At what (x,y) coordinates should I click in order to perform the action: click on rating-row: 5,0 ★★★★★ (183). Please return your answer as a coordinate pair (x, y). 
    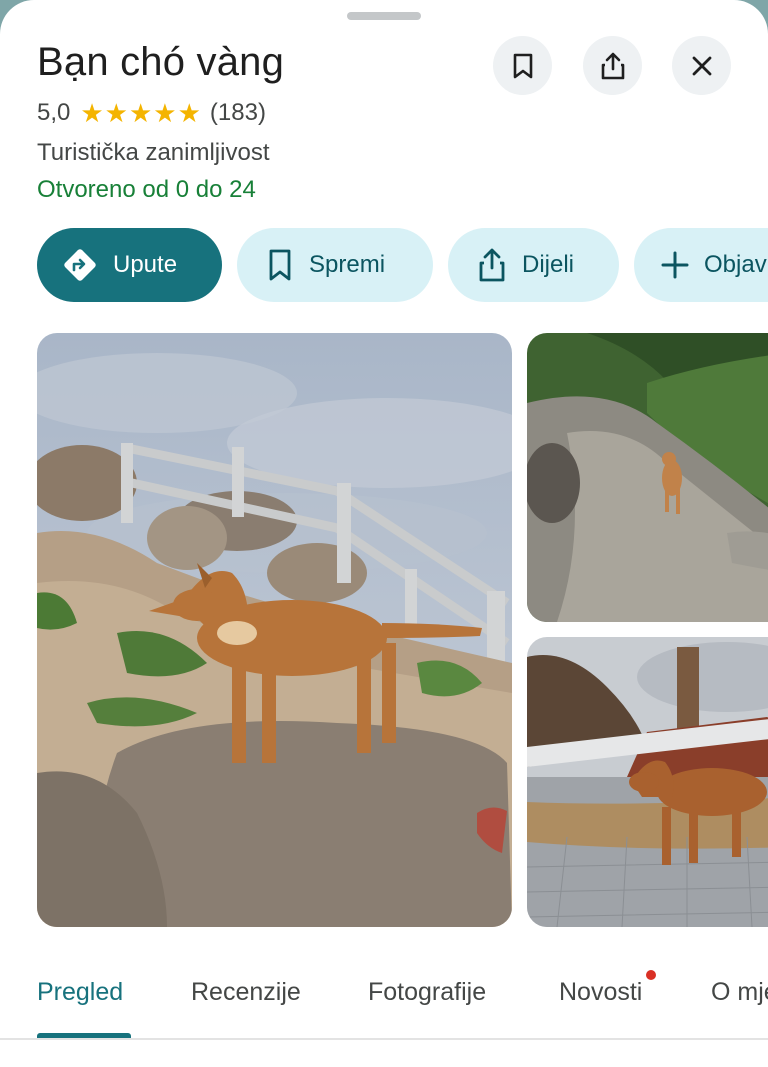
    Looking at the image, I should click on (151, 113).